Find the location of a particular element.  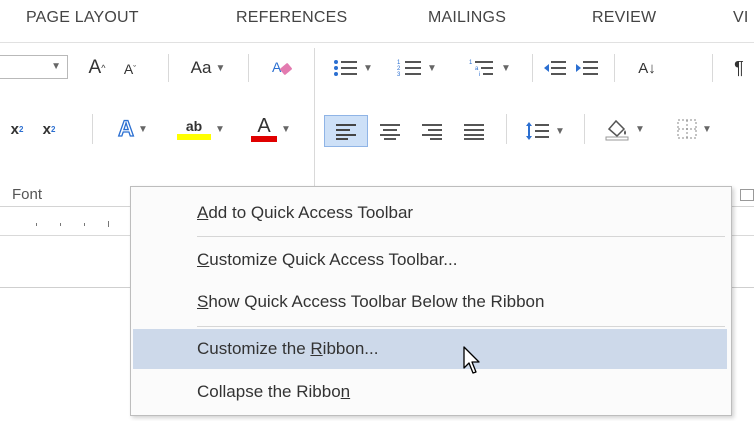

svg-text: i is located at coordinates (479, 75).